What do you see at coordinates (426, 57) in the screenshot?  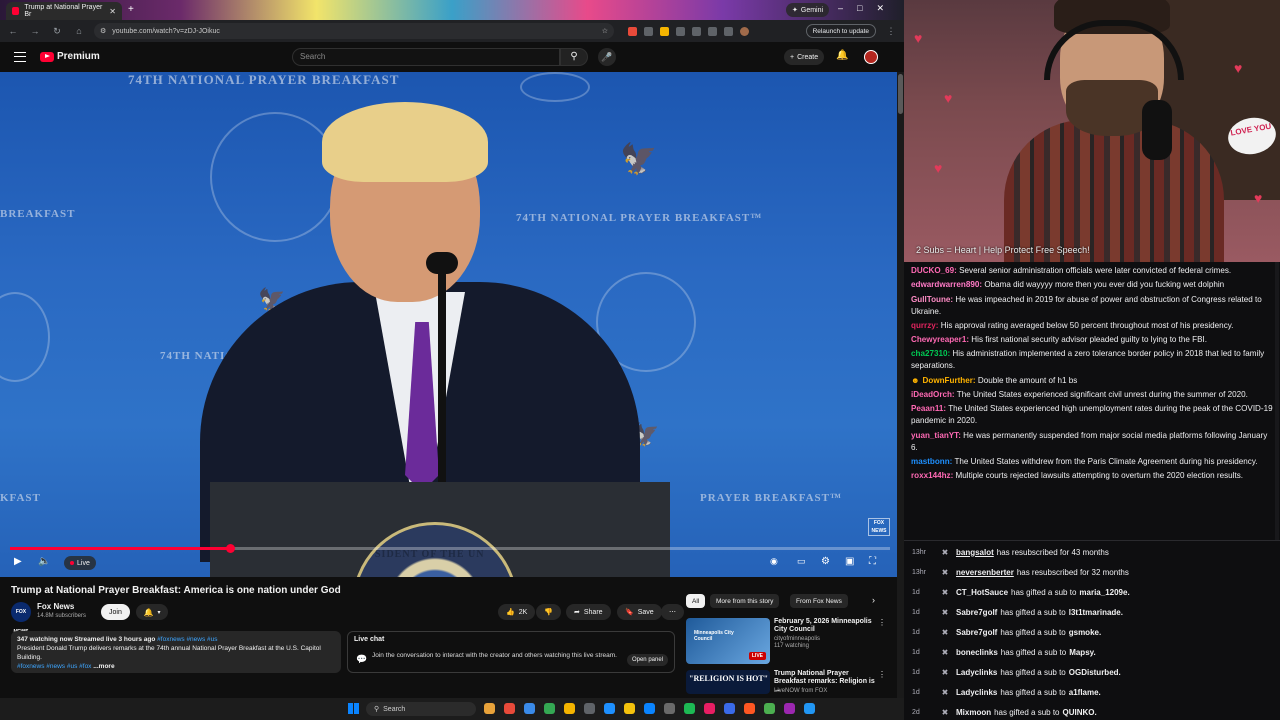 I see `search-input: Search` at bounding box center [426, 57].